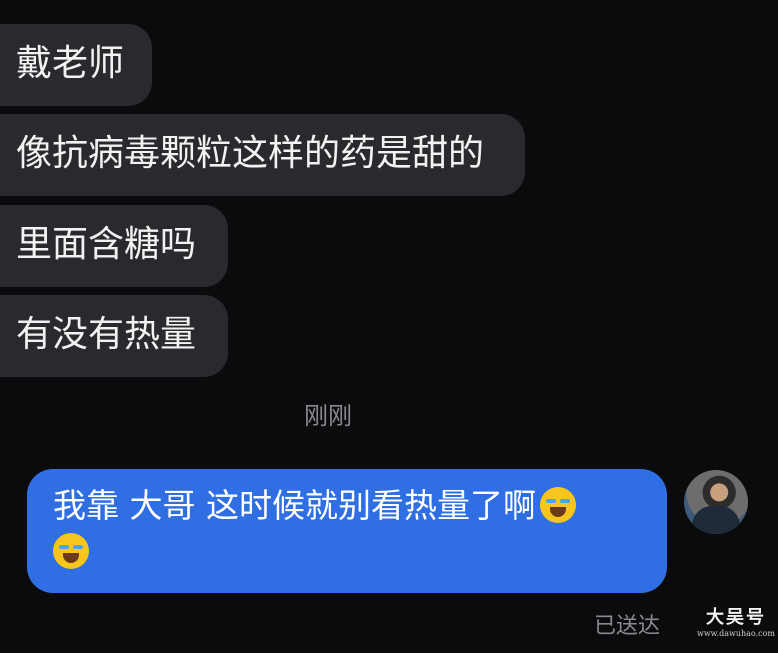 This screenshot has height=653, width=778. What do you see at coordinates (250, 153) in the screenshot?
I see `message-text: 像抗病毒颗粒这样的药是甜的` at bounding box center [250, 153].